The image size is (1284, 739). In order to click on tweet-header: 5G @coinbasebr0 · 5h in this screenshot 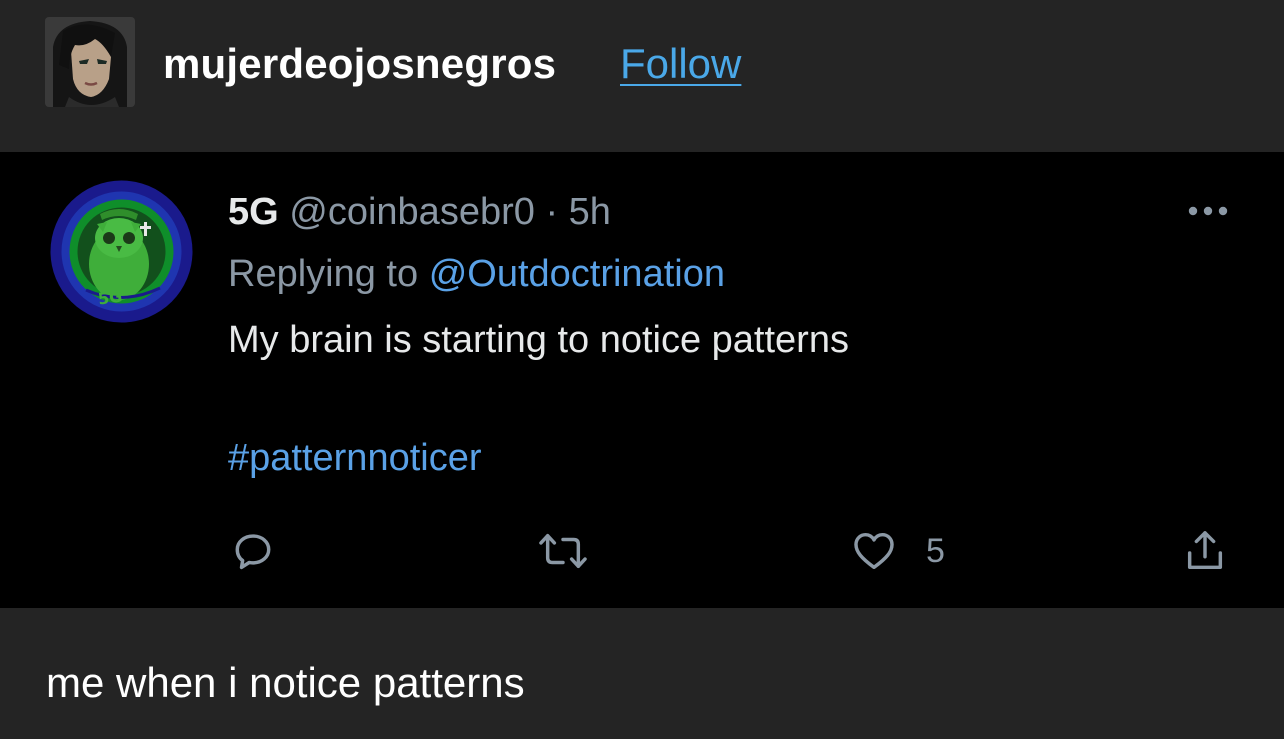, I will do `click(419, 212)`.